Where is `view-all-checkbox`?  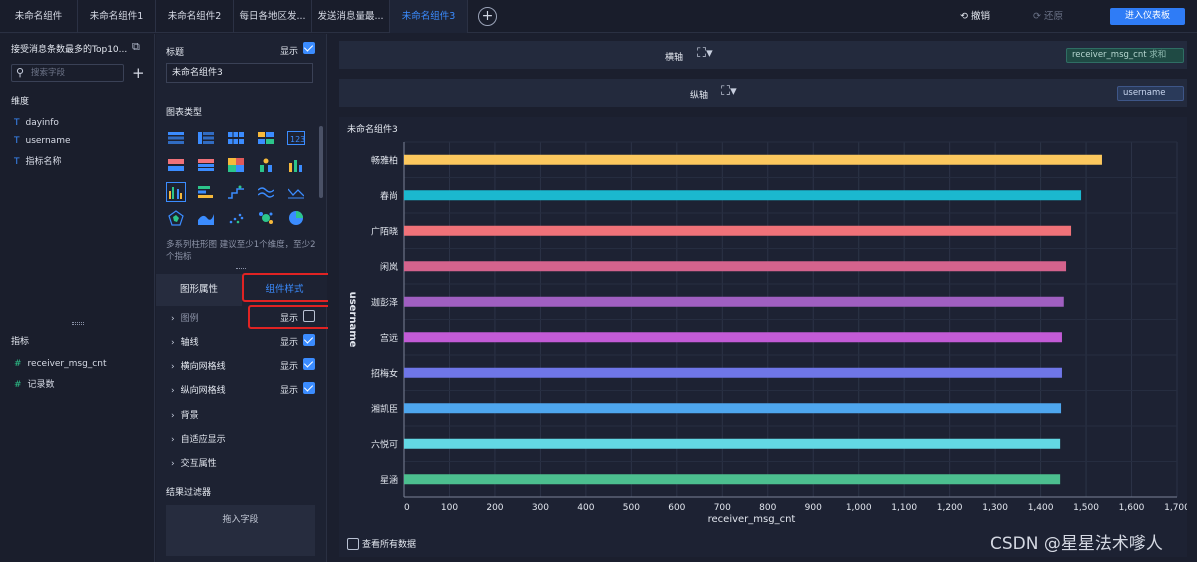 view-all-checkbox is located at coordinates (353, 543).